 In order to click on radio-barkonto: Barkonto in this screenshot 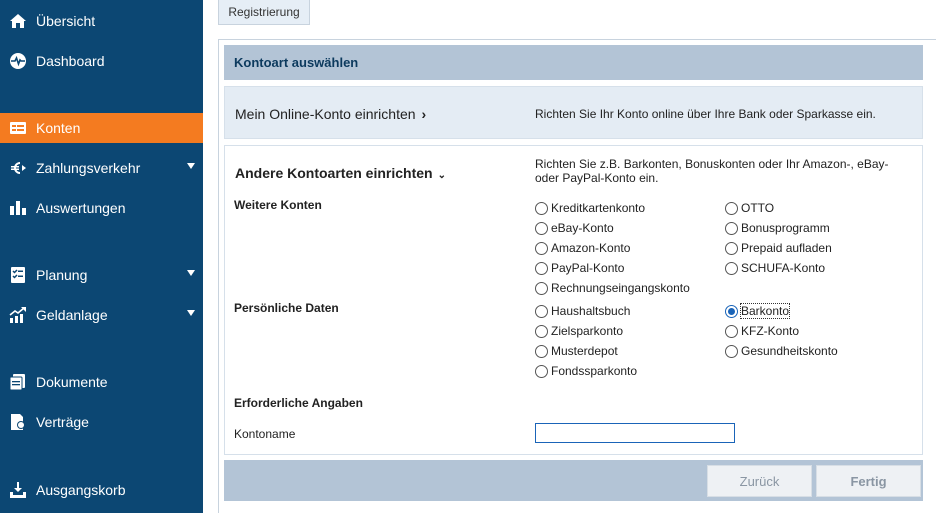, I will do `click(758, 311)`.